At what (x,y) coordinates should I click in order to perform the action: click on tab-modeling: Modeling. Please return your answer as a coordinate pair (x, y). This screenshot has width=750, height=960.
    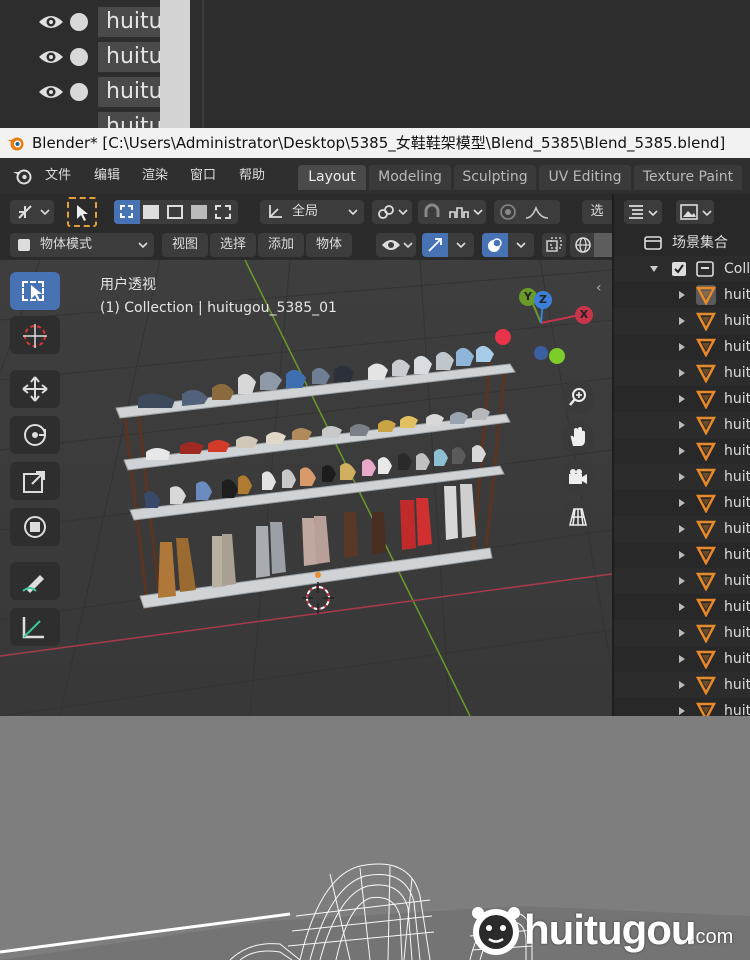
    Looking at the image, I should click on (410, 177).